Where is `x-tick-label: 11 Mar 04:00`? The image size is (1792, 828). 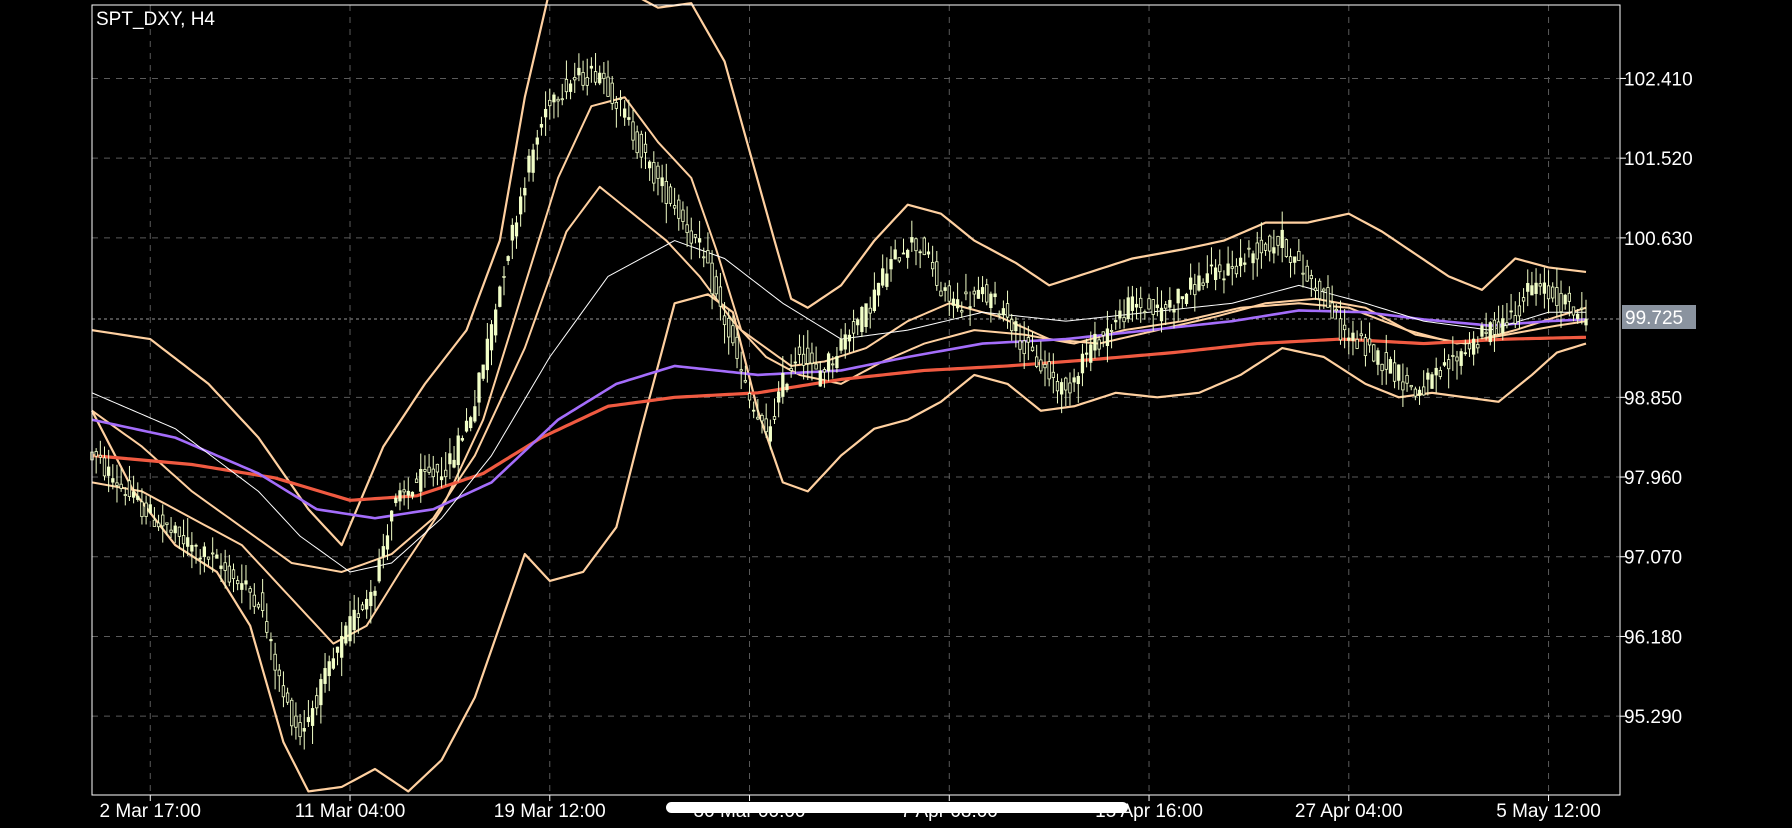
x-tick-label: 11 Mar 04:00 is located at coordinates (350, 811).